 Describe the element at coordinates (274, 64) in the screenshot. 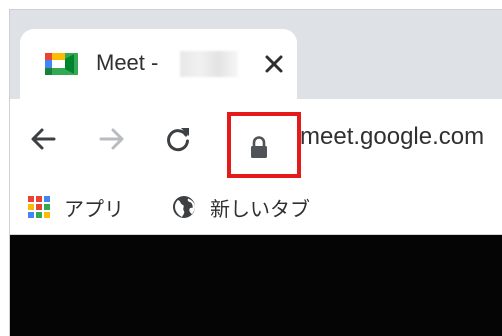

I see `close-icon` at that location.